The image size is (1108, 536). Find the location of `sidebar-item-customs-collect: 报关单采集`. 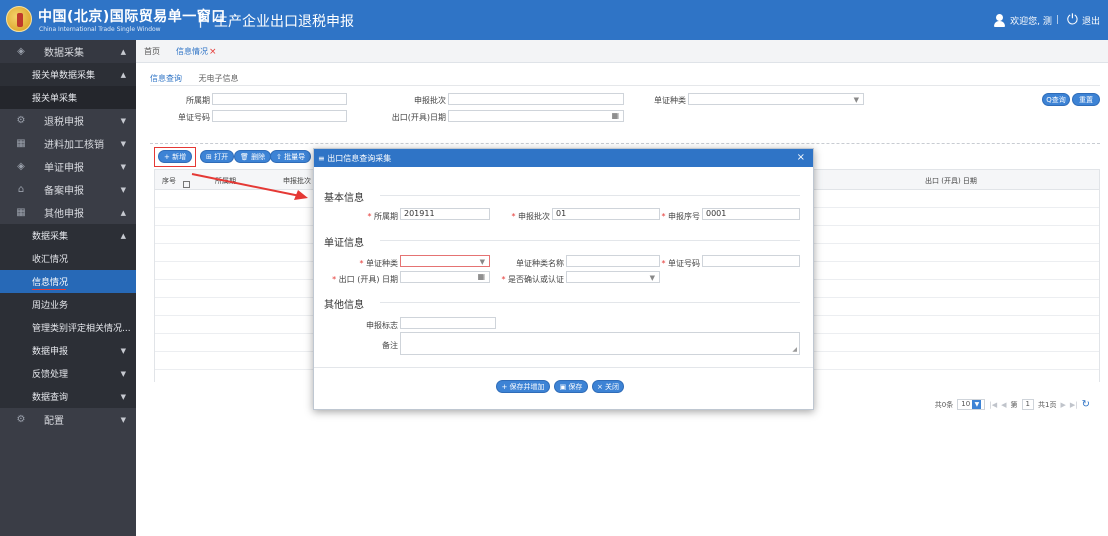

sidebar-item-customs-collect: 报关单采集 is located at coordinates (68, 97).